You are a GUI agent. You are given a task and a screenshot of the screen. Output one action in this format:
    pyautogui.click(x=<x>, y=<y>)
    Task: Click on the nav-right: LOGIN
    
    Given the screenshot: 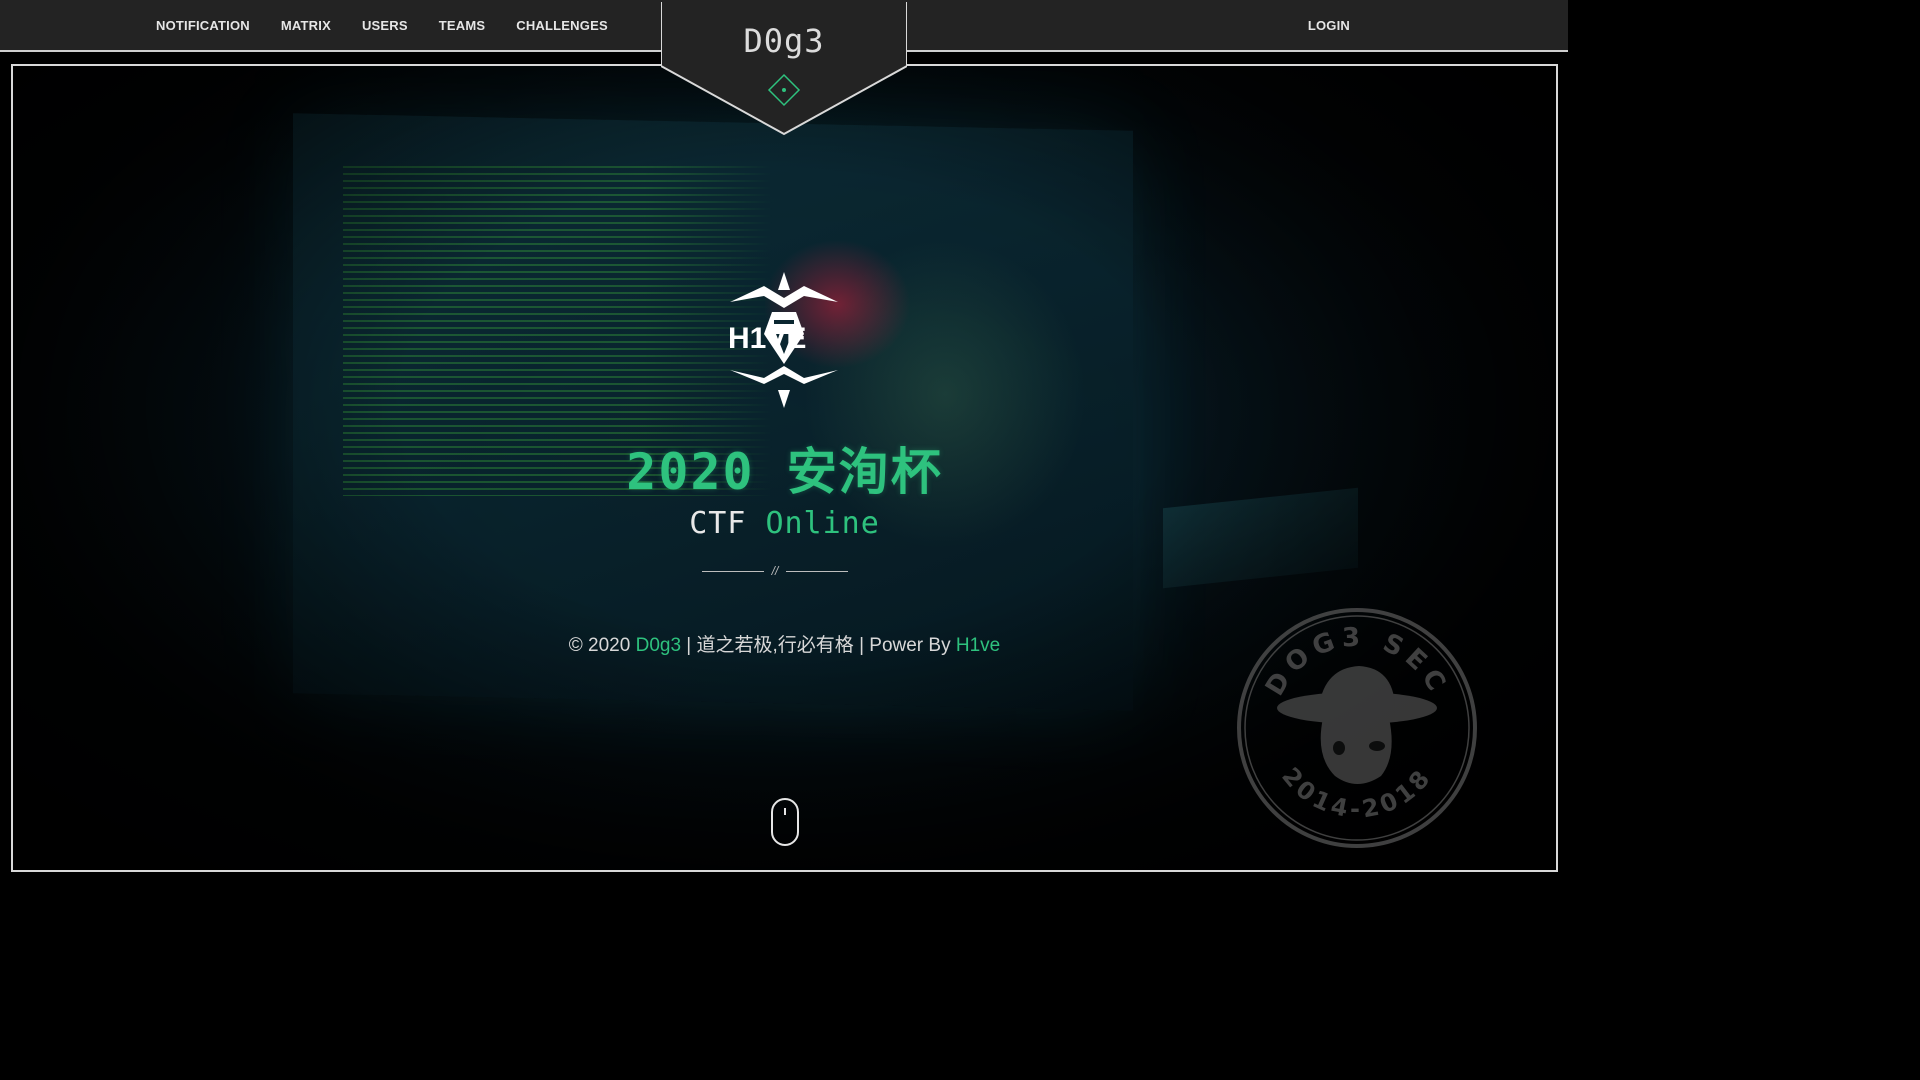 What is the action you would take?
    pyautogui.click(x=1329, y=25)
    